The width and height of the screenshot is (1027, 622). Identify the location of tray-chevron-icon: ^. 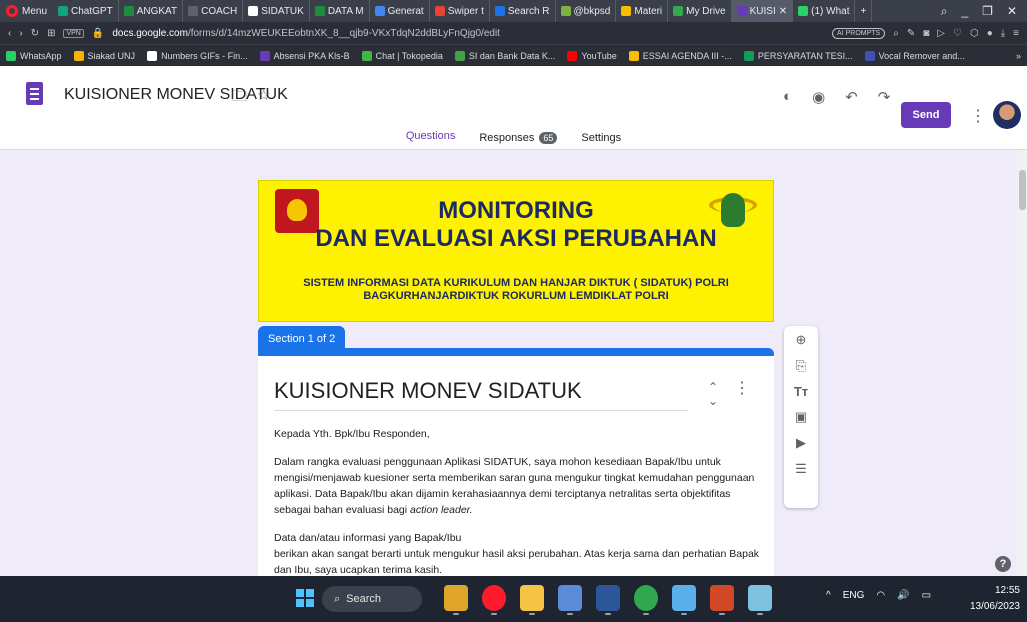
(828, 595).